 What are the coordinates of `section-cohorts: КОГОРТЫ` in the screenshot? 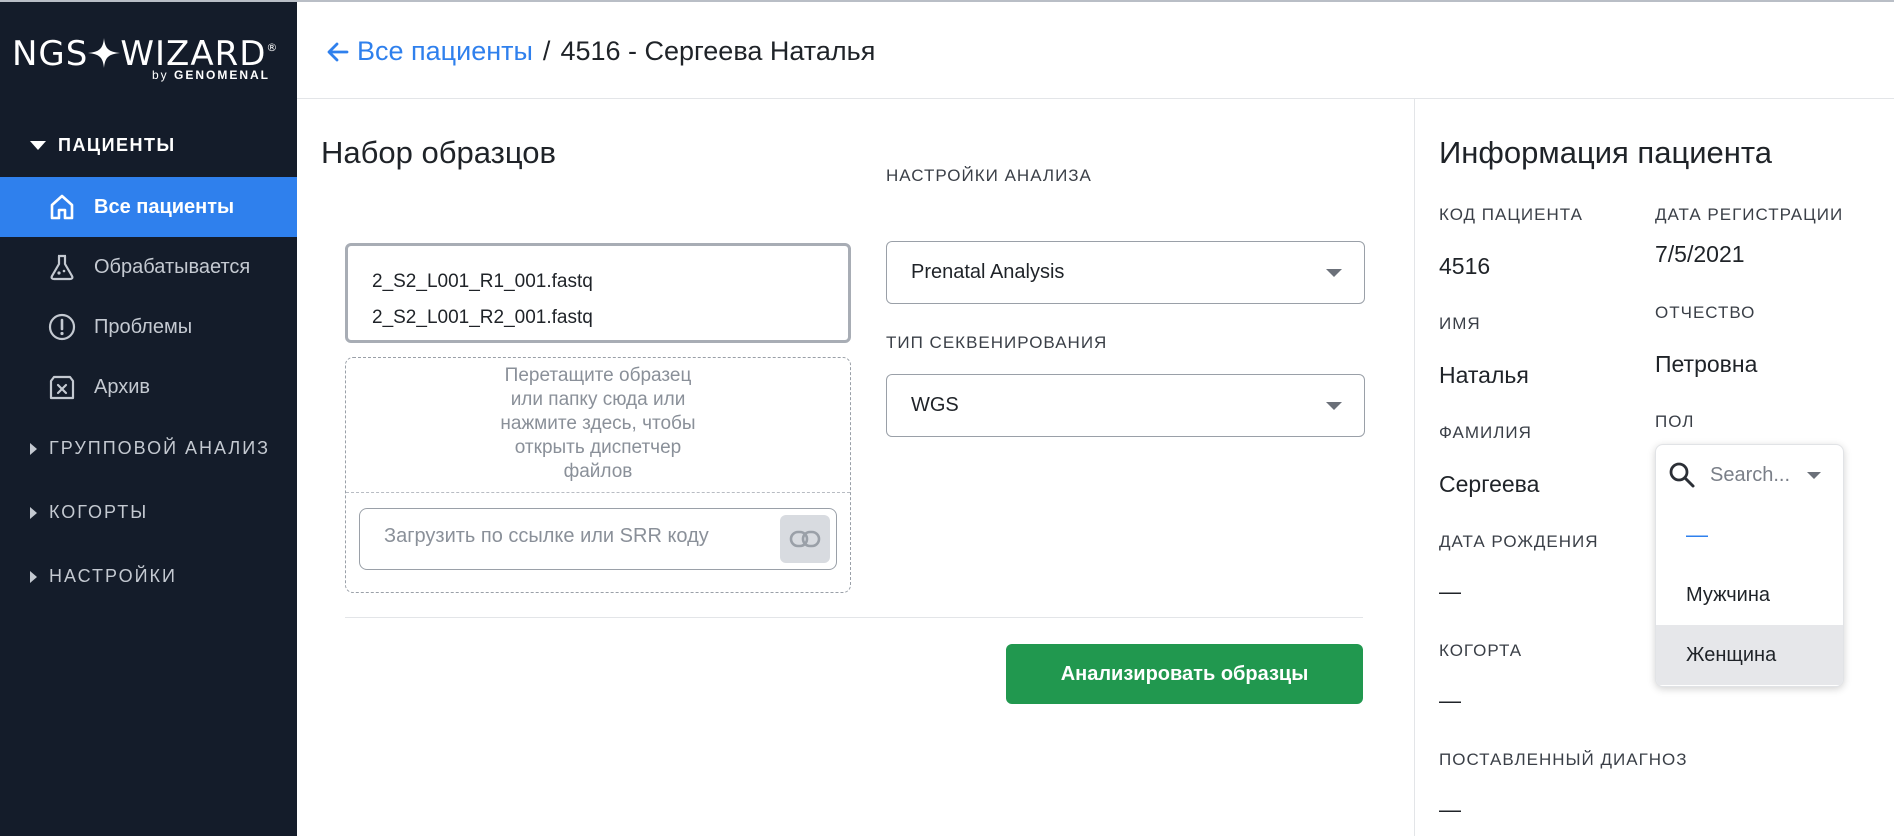 It's located at (89, 512).